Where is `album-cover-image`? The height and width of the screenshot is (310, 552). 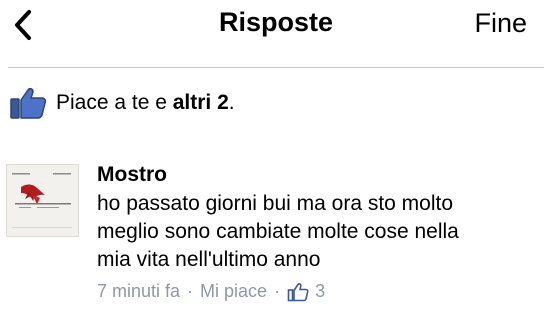 album-cover-image is located at coordinates (42, 200).